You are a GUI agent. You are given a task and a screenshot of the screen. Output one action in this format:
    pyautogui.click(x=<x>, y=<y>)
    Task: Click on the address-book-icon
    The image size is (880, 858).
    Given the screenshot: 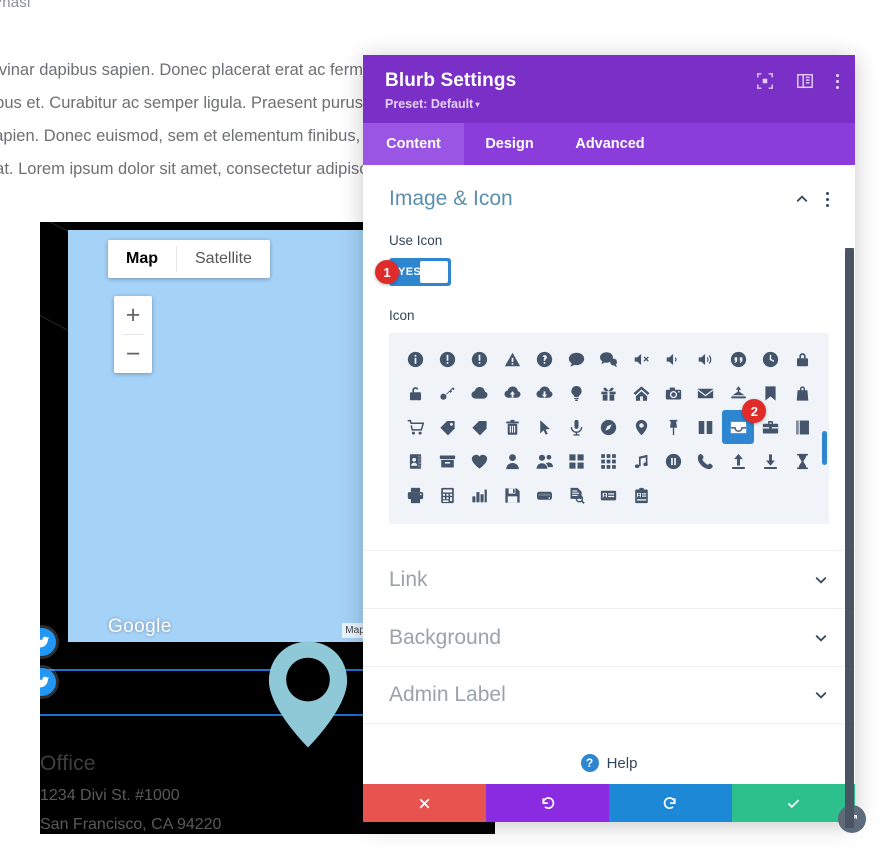 What is the action you would take?
    pyautogui.click(x=415, y=461)
    